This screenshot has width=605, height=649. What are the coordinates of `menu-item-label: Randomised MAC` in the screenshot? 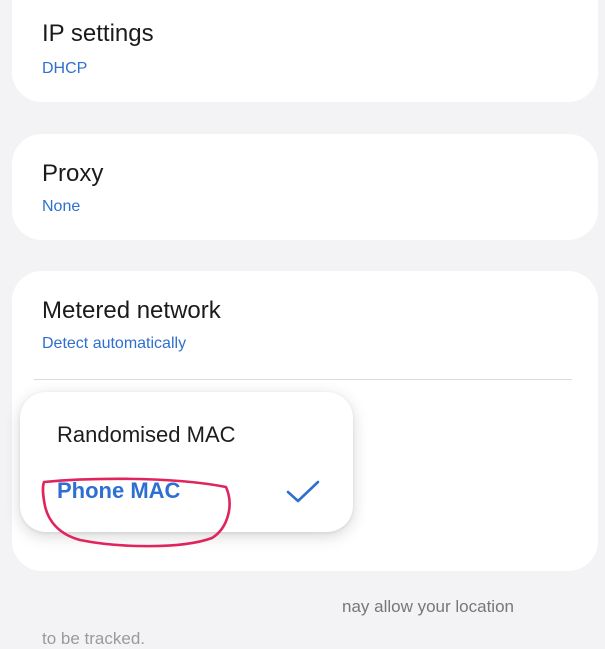 It's located at (146, 434).